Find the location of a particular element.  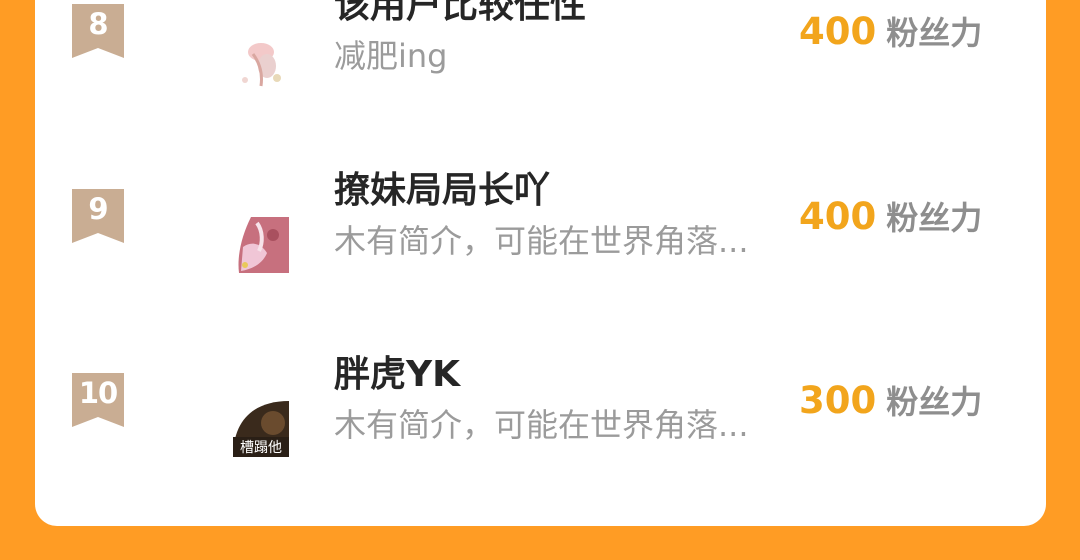

rank-number: 10 is located at coordinates (98, 393).